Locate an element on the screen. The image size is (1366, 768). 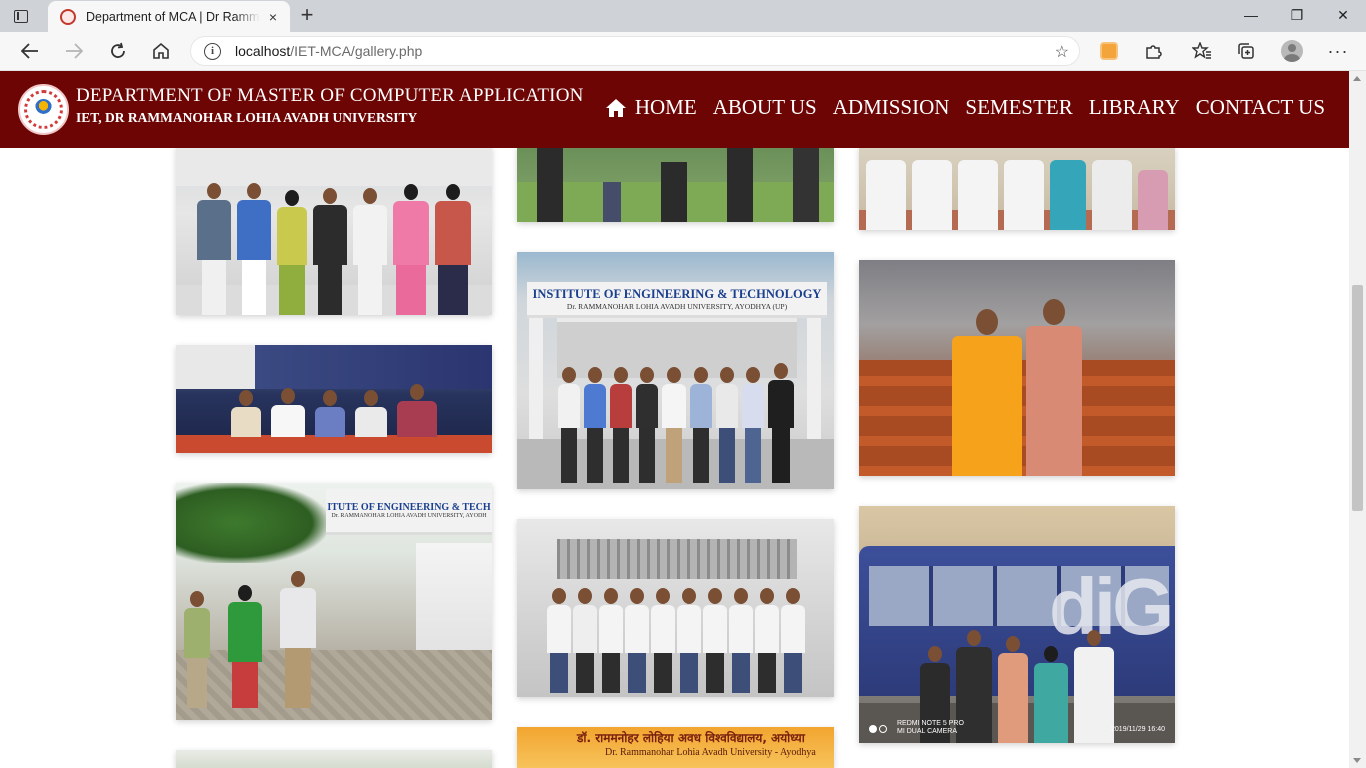
page-scrollbar is located at coordinates (1357, 419).